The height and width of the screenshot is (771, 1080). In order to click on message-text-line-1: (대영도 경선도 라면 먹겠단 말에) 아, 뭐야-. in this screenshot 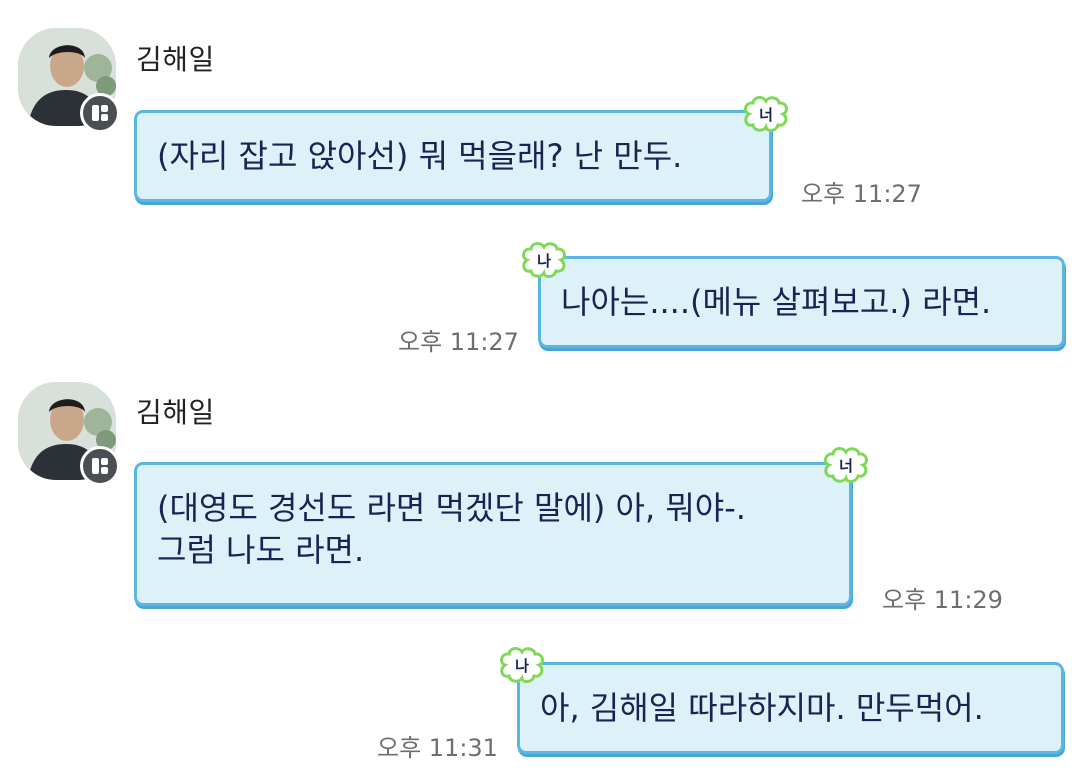, I will do `click(451, 508)`.